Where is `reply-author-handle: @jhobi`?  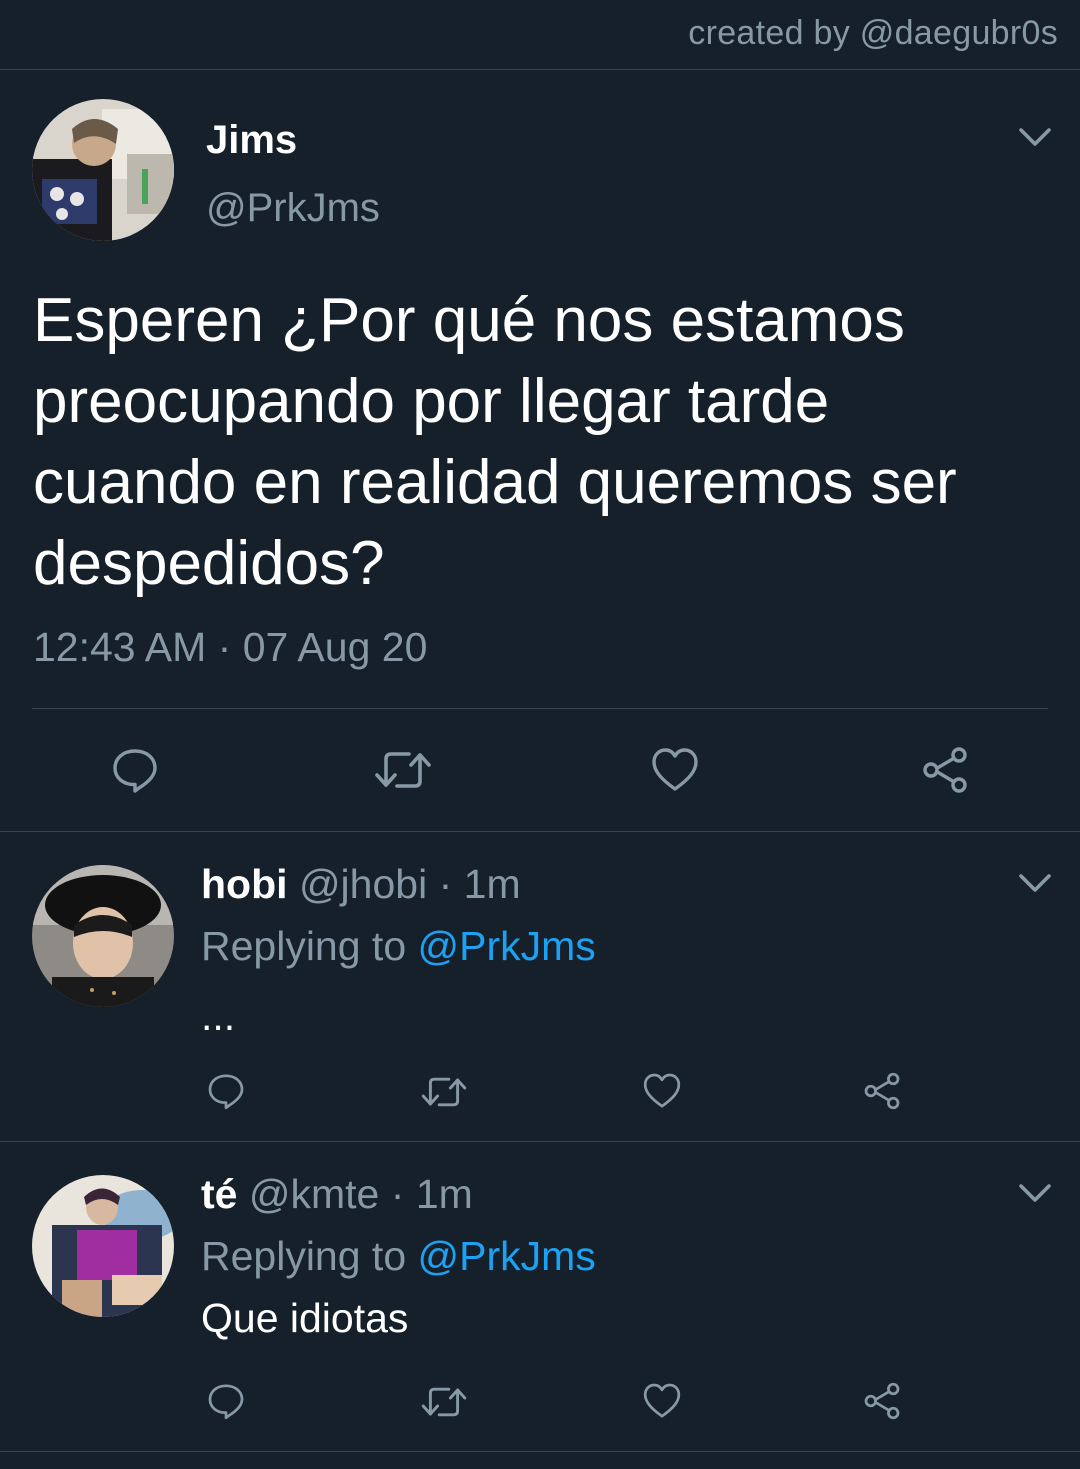 reply-author-handle: @jhobi is located at coordinates (363, 884).